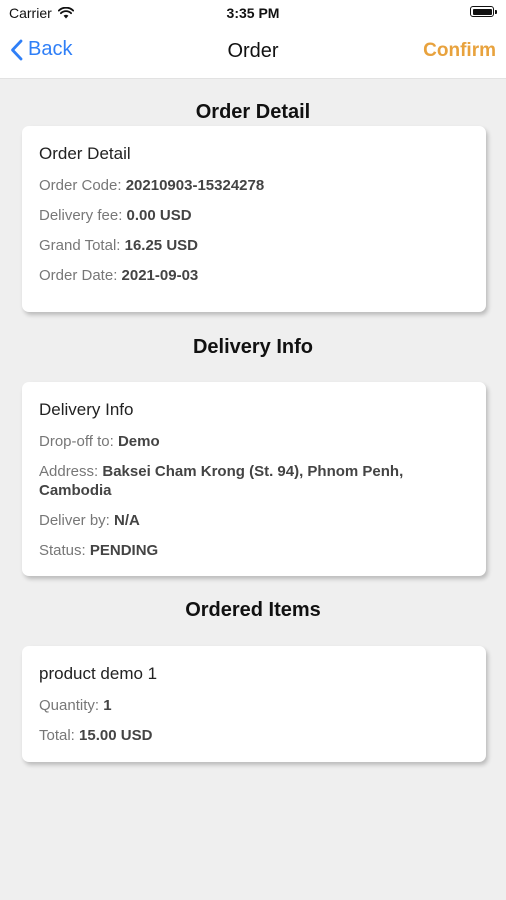  Describe the element at coordinates (80, 275) in the screenshot. I see `row-label: Order Date:` at that location.